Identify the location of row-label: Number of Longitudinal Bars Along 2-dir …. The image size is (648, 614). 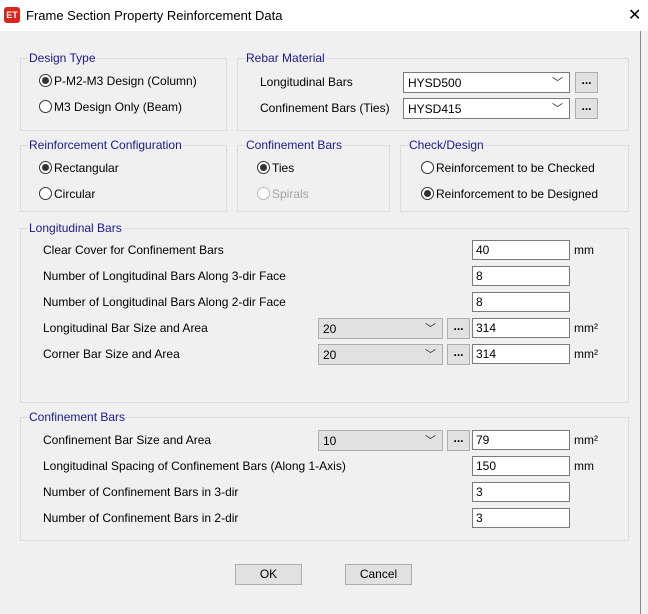
(164, 302).